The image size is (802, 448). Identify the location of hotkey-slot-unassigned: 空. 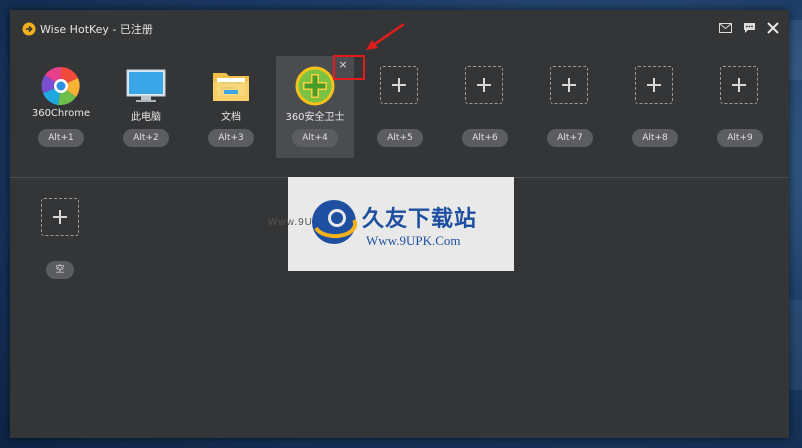
(61, 238).